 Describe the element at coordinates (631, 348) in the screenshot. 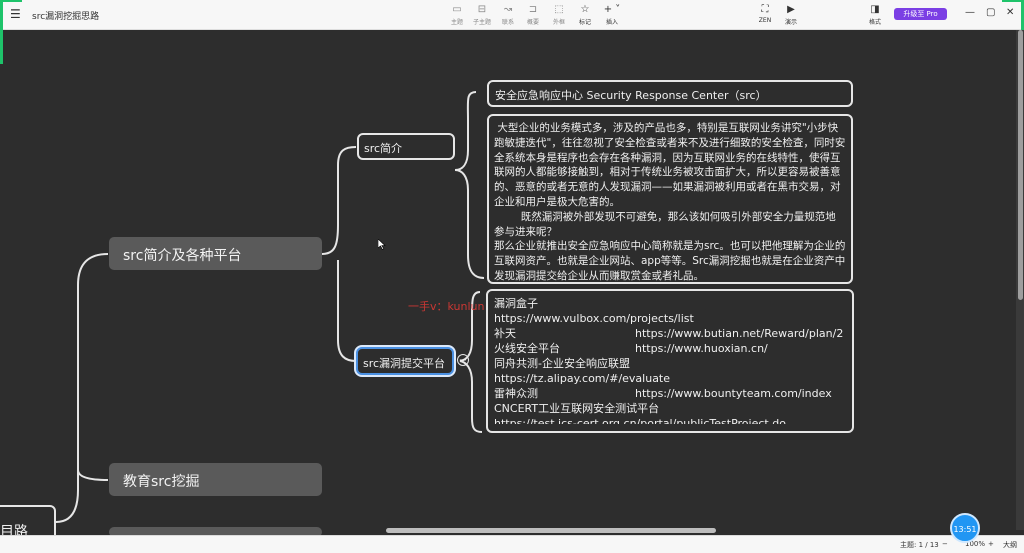

I see `list-item: 火线安全平台 https://www.huoxian.cn/` at that location.